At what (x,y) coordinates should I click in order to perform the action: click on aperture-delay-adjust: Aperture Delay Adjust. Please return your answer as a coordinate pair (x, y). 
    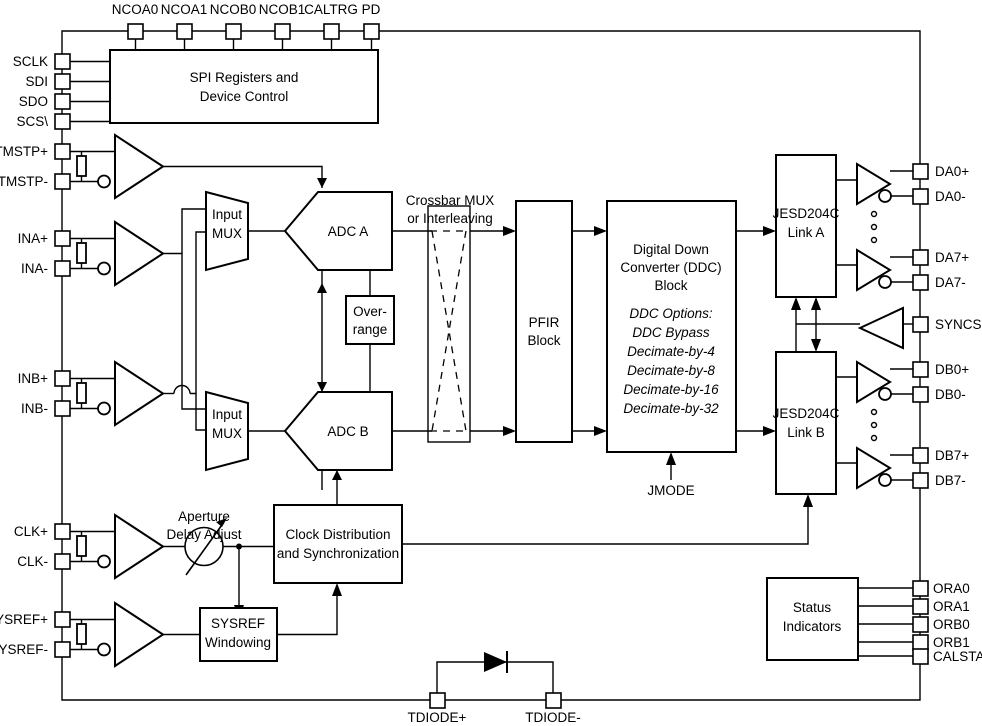
    Looking at the image, I should click on (220, 542).